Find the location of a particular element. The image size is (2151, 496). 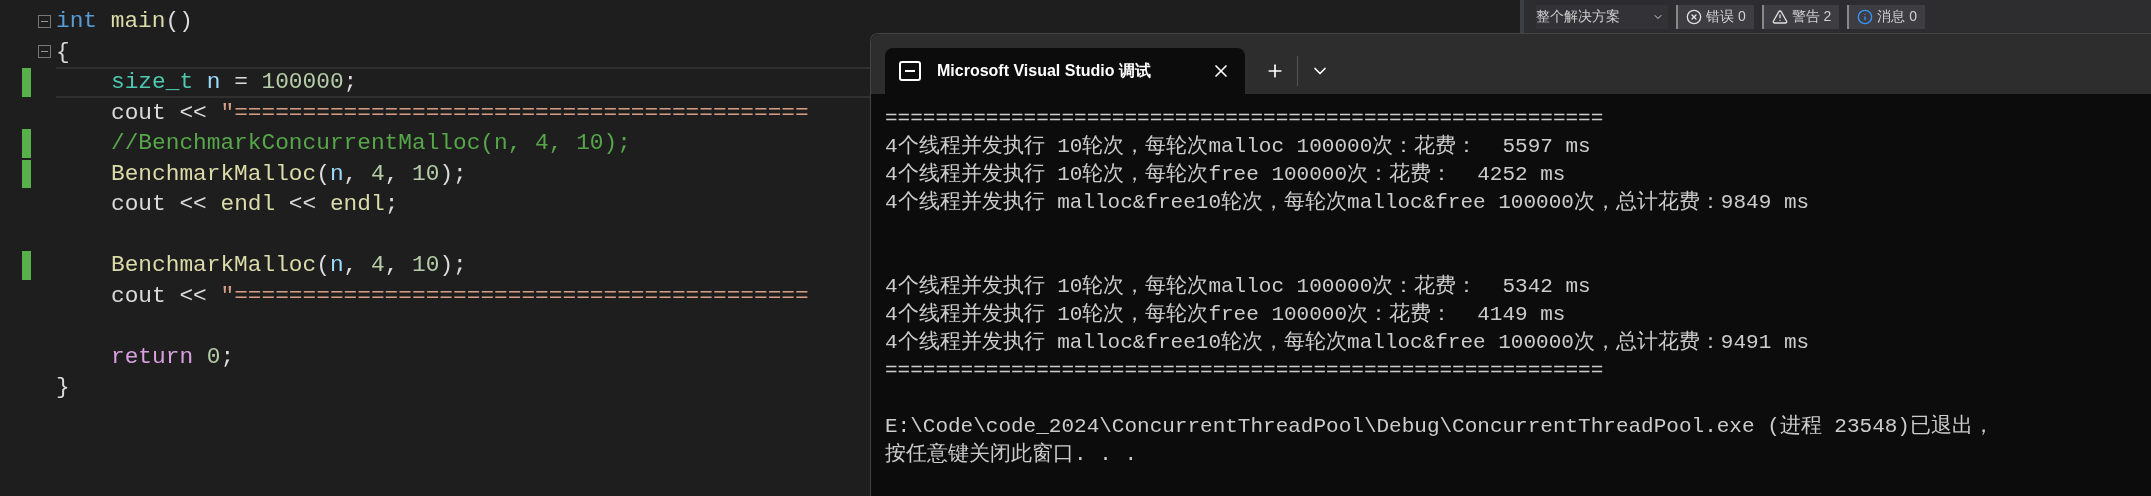

filter-button: 警告 2 is located at coordinates (1800, 16).